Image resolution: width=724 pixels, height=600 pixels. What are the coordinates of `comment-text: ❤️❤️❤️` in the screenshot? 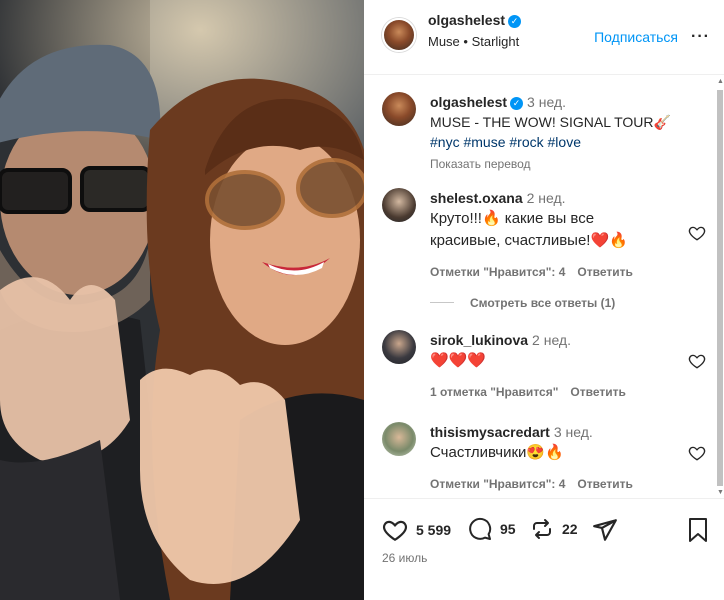 It's located at (458, 360).